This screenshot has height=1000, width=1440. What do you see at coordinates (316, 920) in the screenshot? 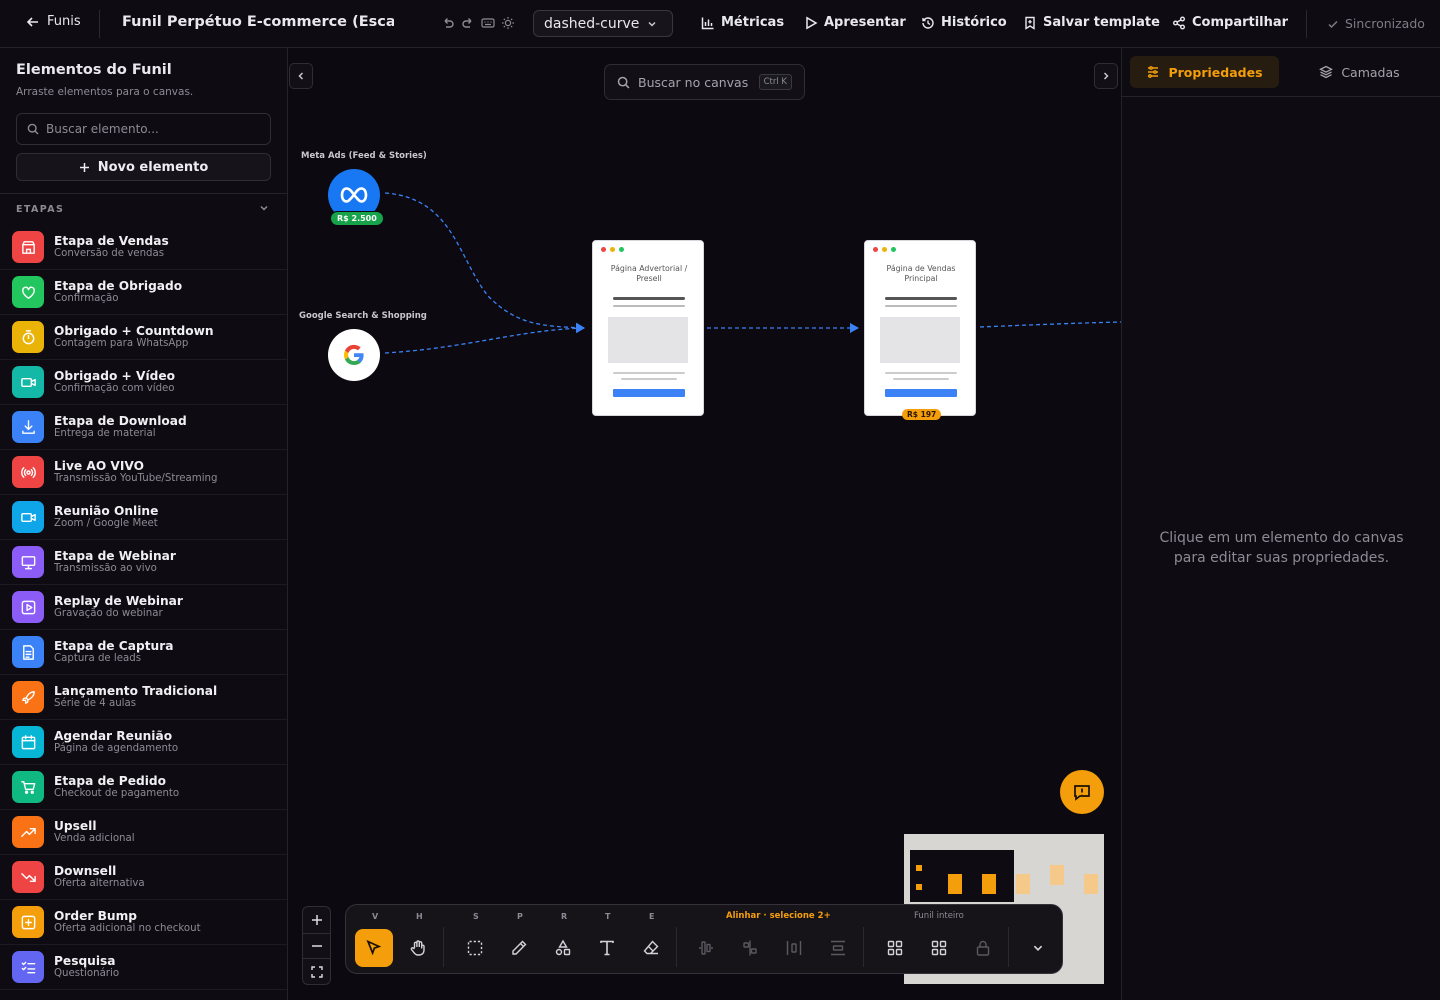
I see `zoom-in-button` at bounding box center [316, 920].